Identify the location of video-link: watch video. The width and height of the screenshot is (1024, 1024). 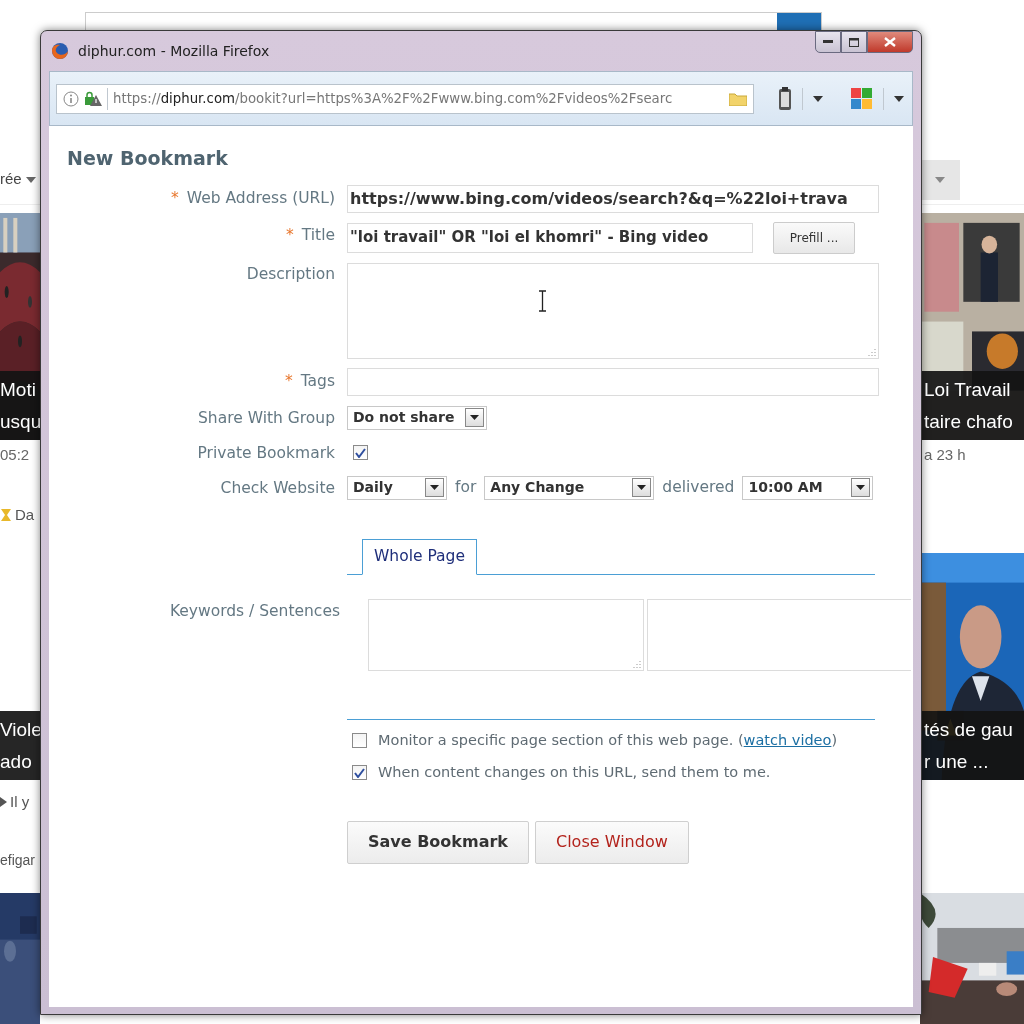
(787, 739).